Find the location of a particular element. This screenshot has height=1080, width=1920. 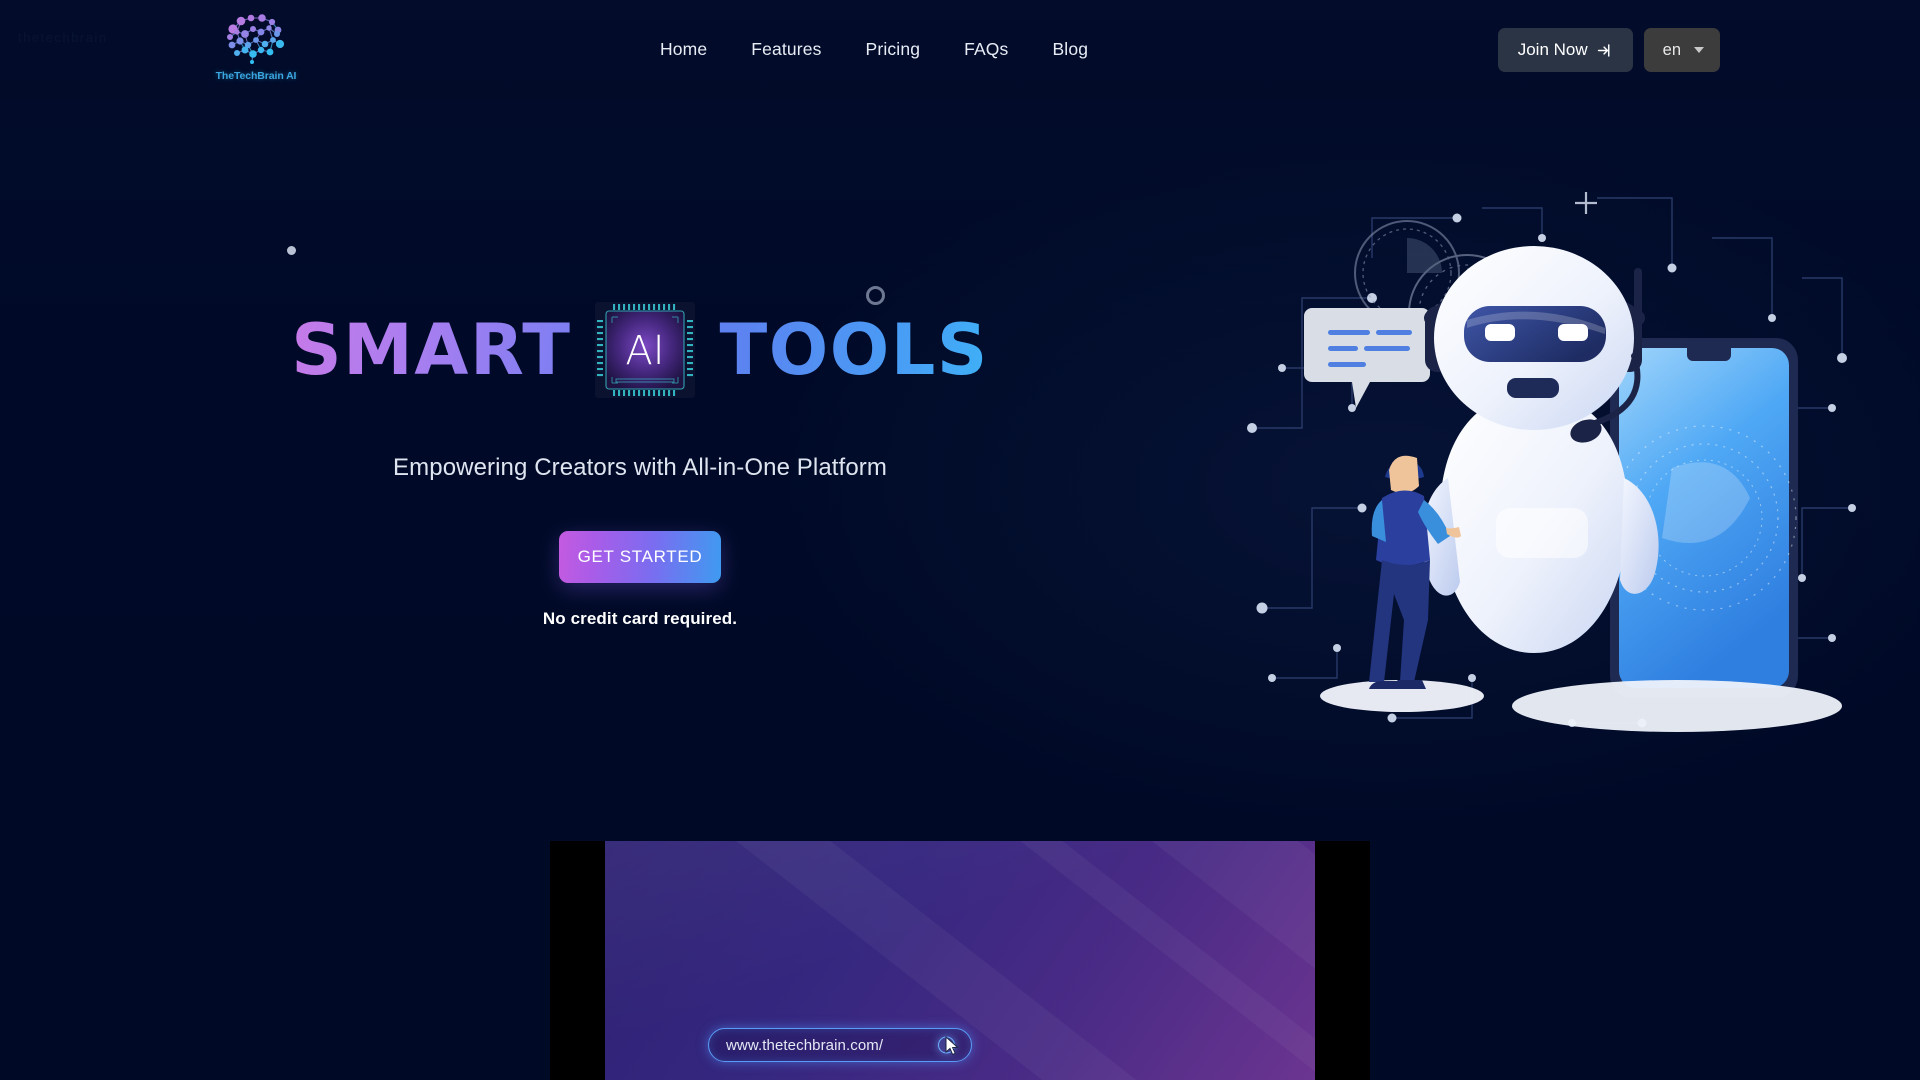

headline-word-tools: TOOLS is located at coordinates (854, 350).